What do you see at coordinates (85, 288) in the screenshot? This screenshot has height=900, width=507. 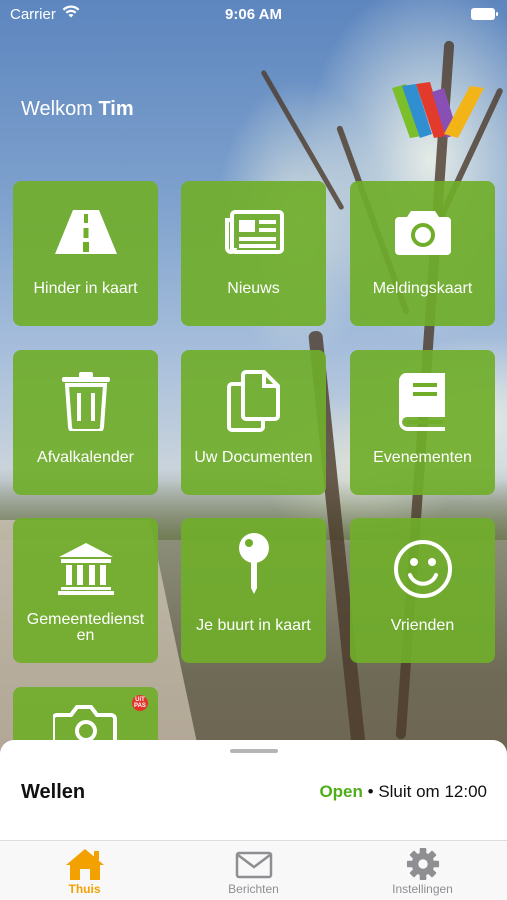 I see `tile-label: Hinder in kaart` at bounding box center [85, 288].